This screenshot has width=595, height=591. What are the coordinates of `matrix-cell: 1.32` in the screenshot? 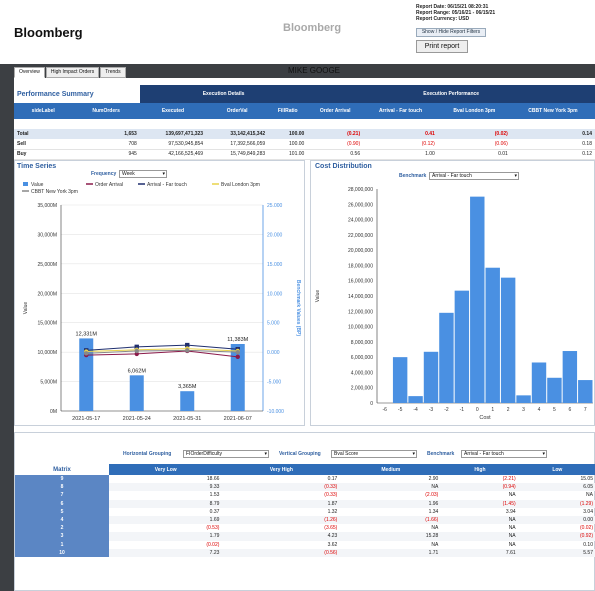 It's located at (332, 511).